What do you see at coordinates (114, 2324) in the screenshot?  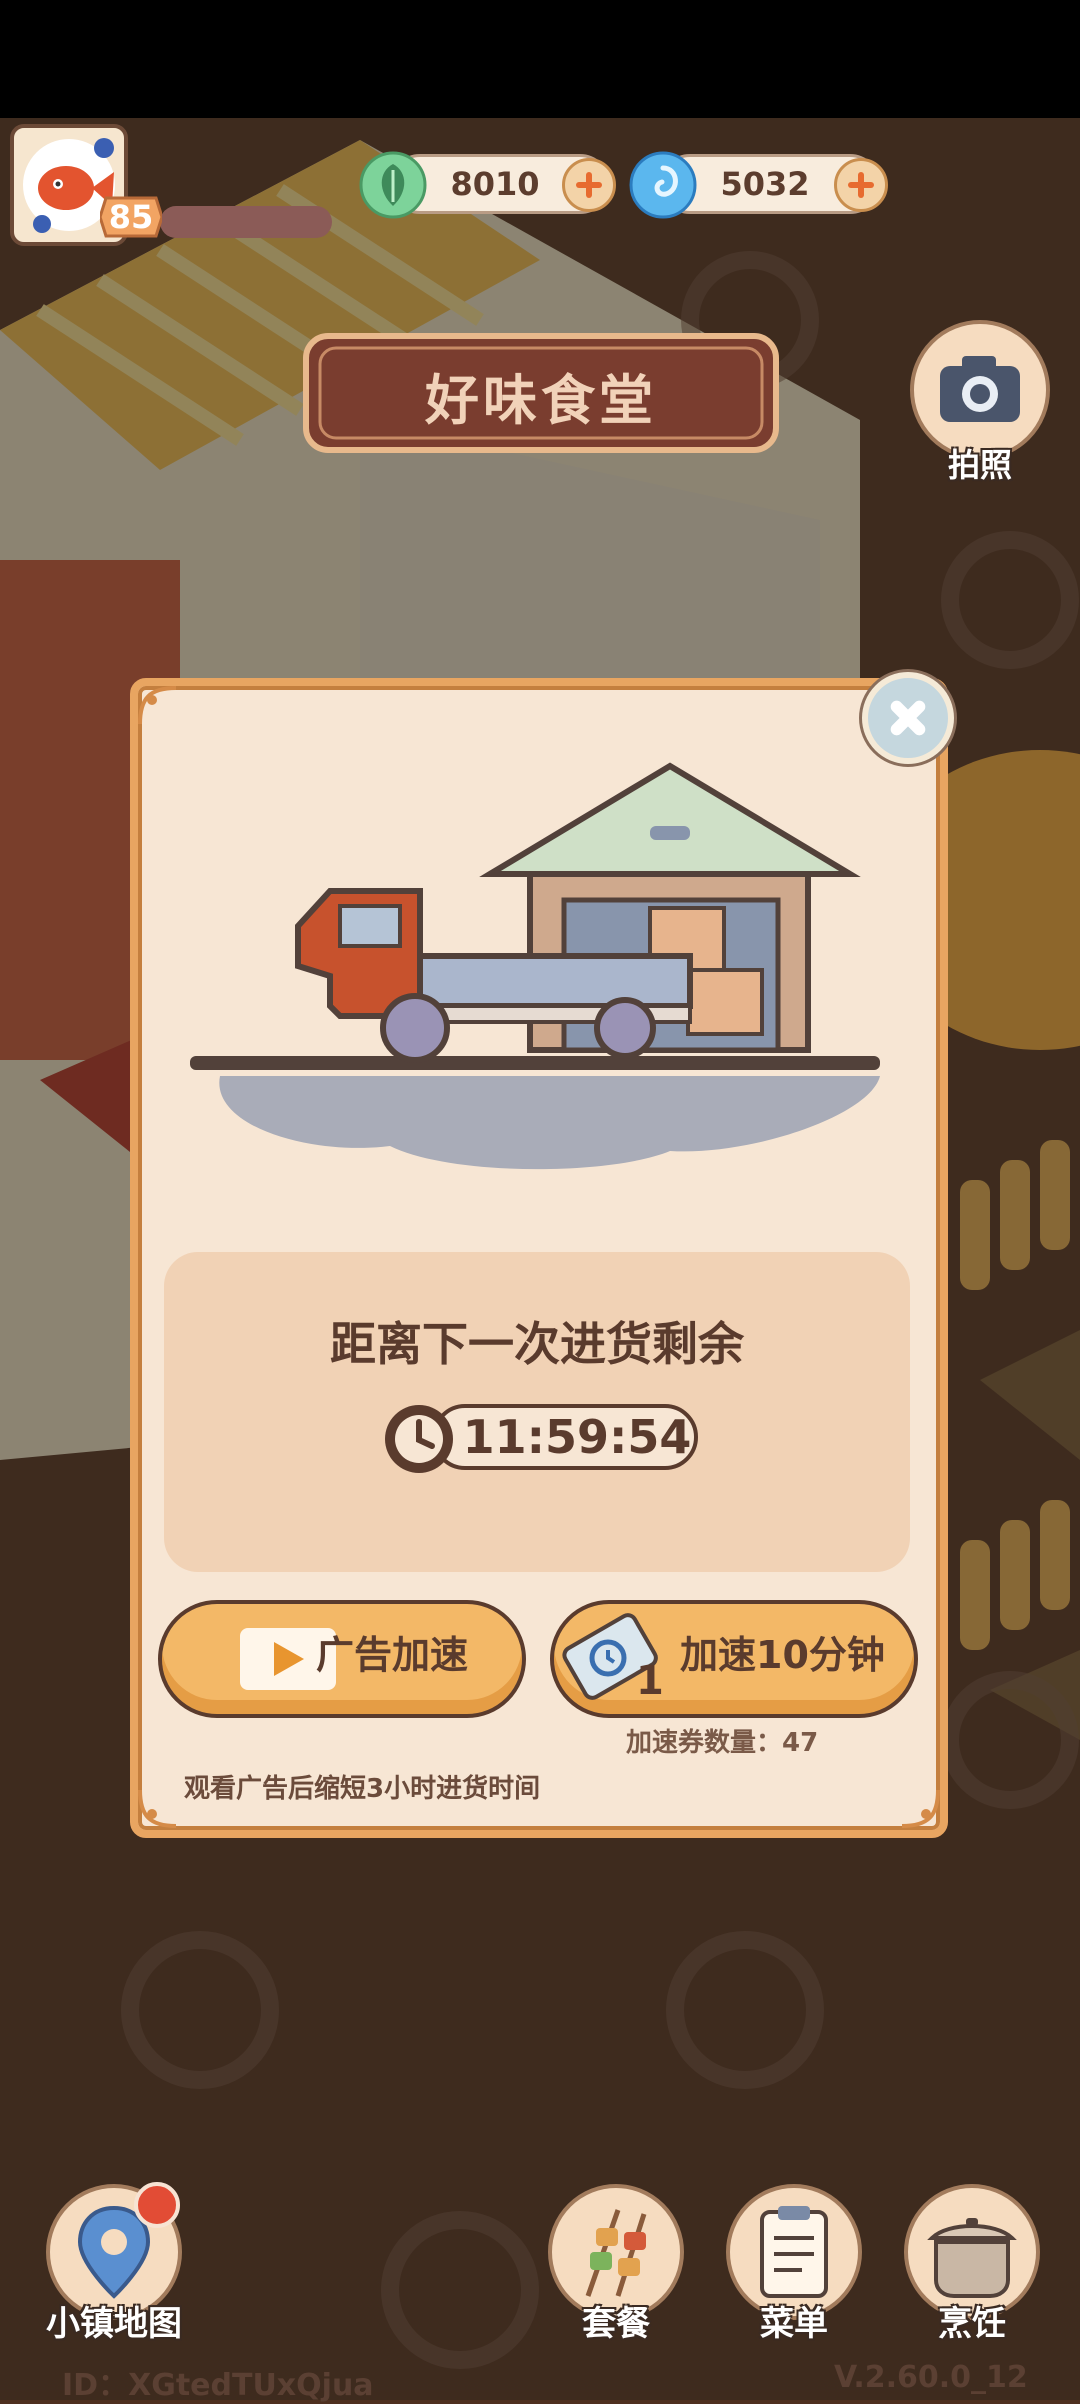 I see `town-map-label: 小镇地图` at bounding box center [114, 2324].